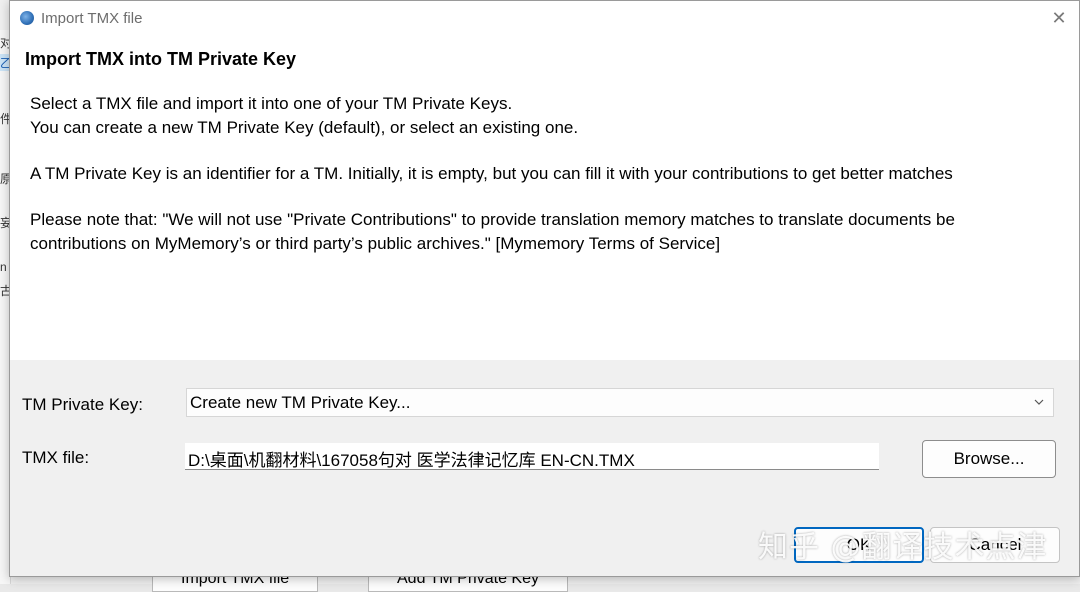 This screenshot has height=592, width=1080. I want to click on dialog-heading: Import TMX into TM Private Key, so click(161, 59).